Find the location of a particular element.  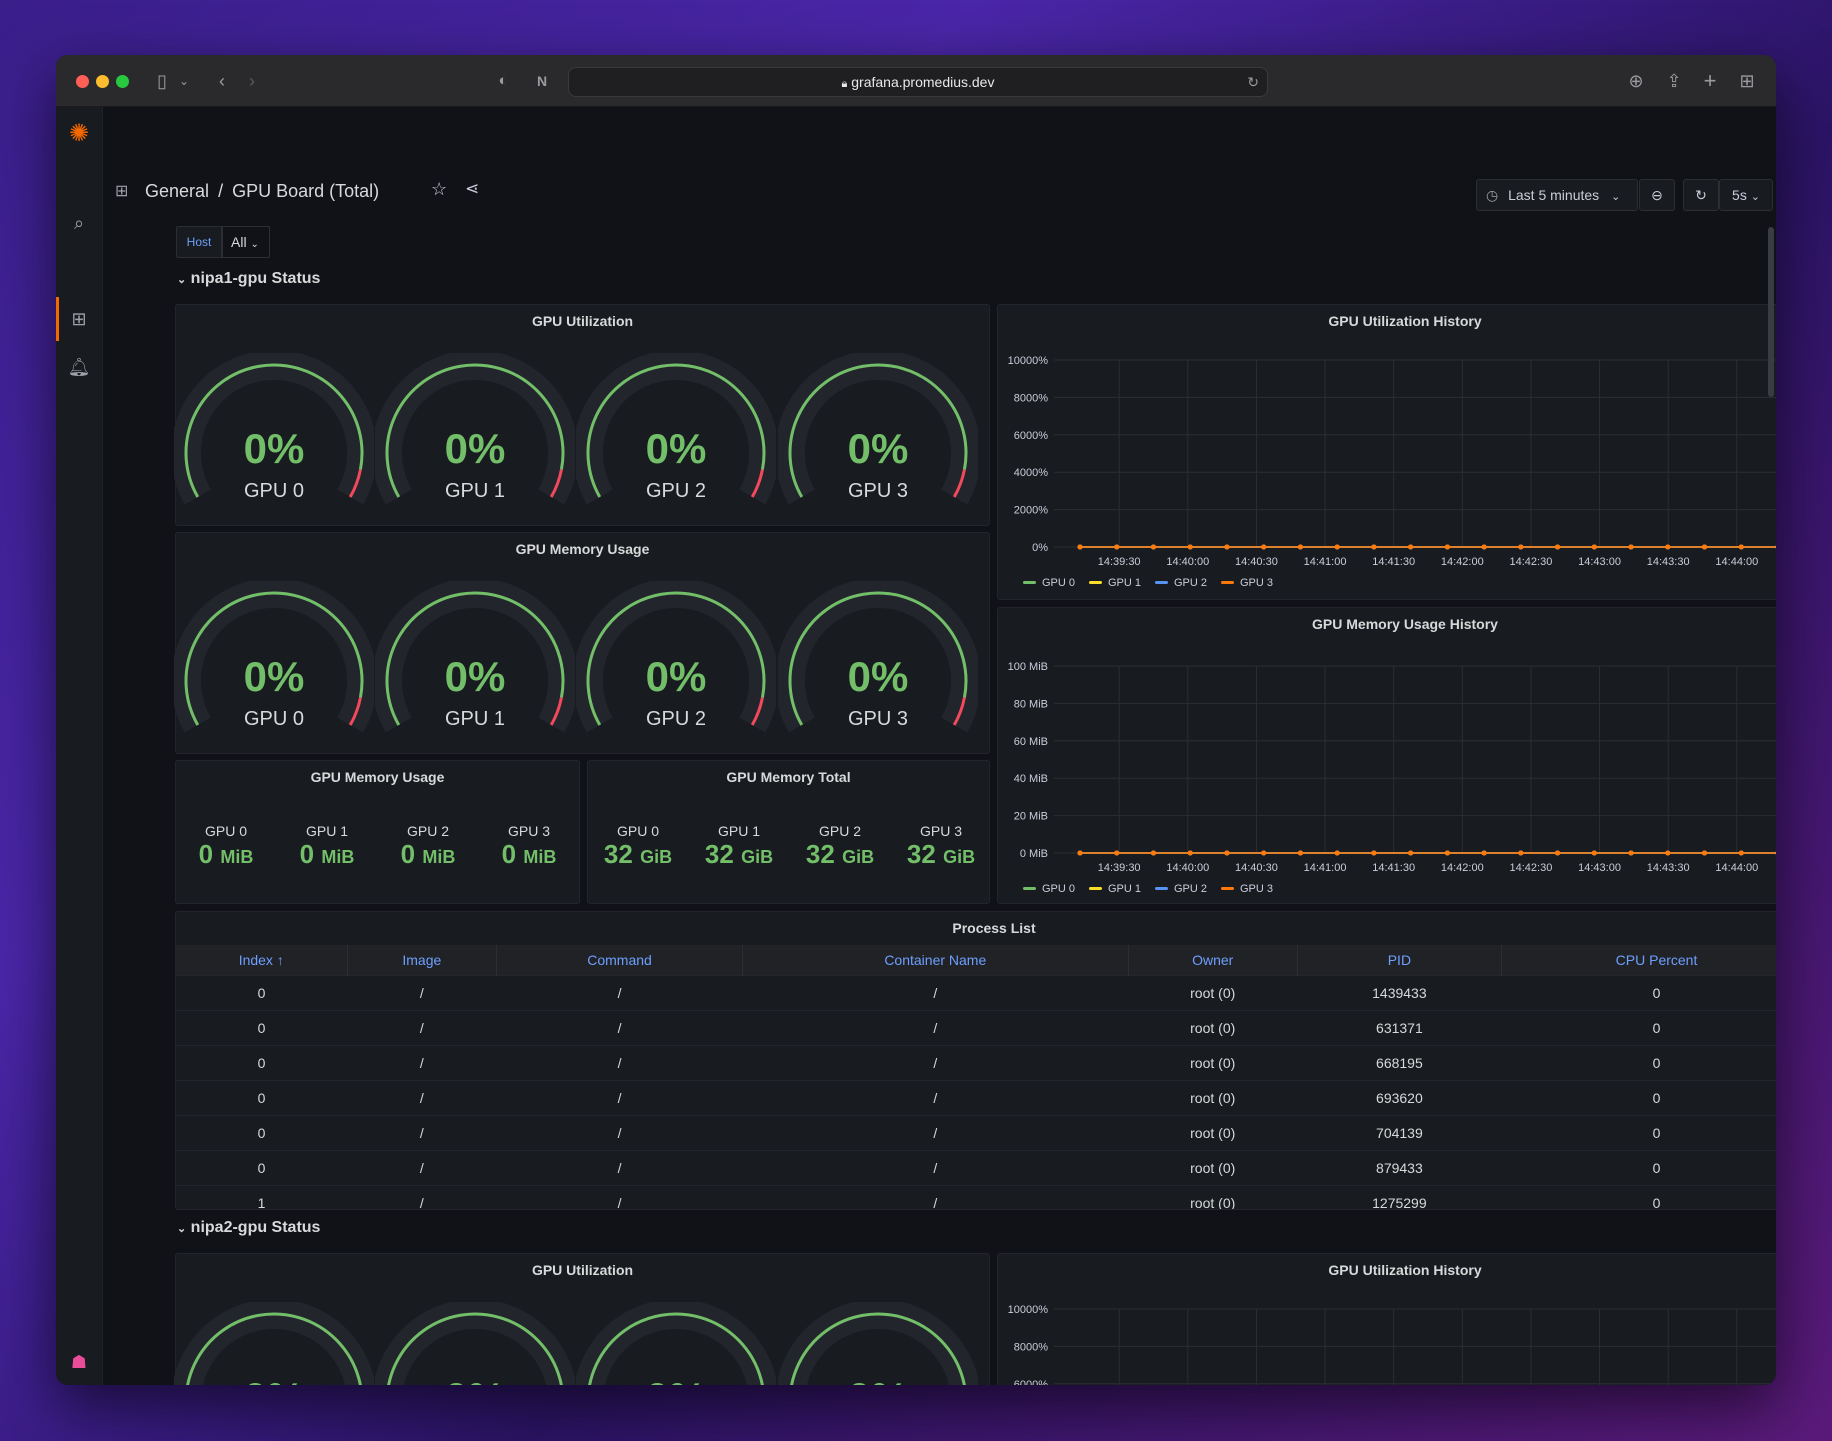

grafana-logo-icon: ✺ is located at coordinates (79, 134).